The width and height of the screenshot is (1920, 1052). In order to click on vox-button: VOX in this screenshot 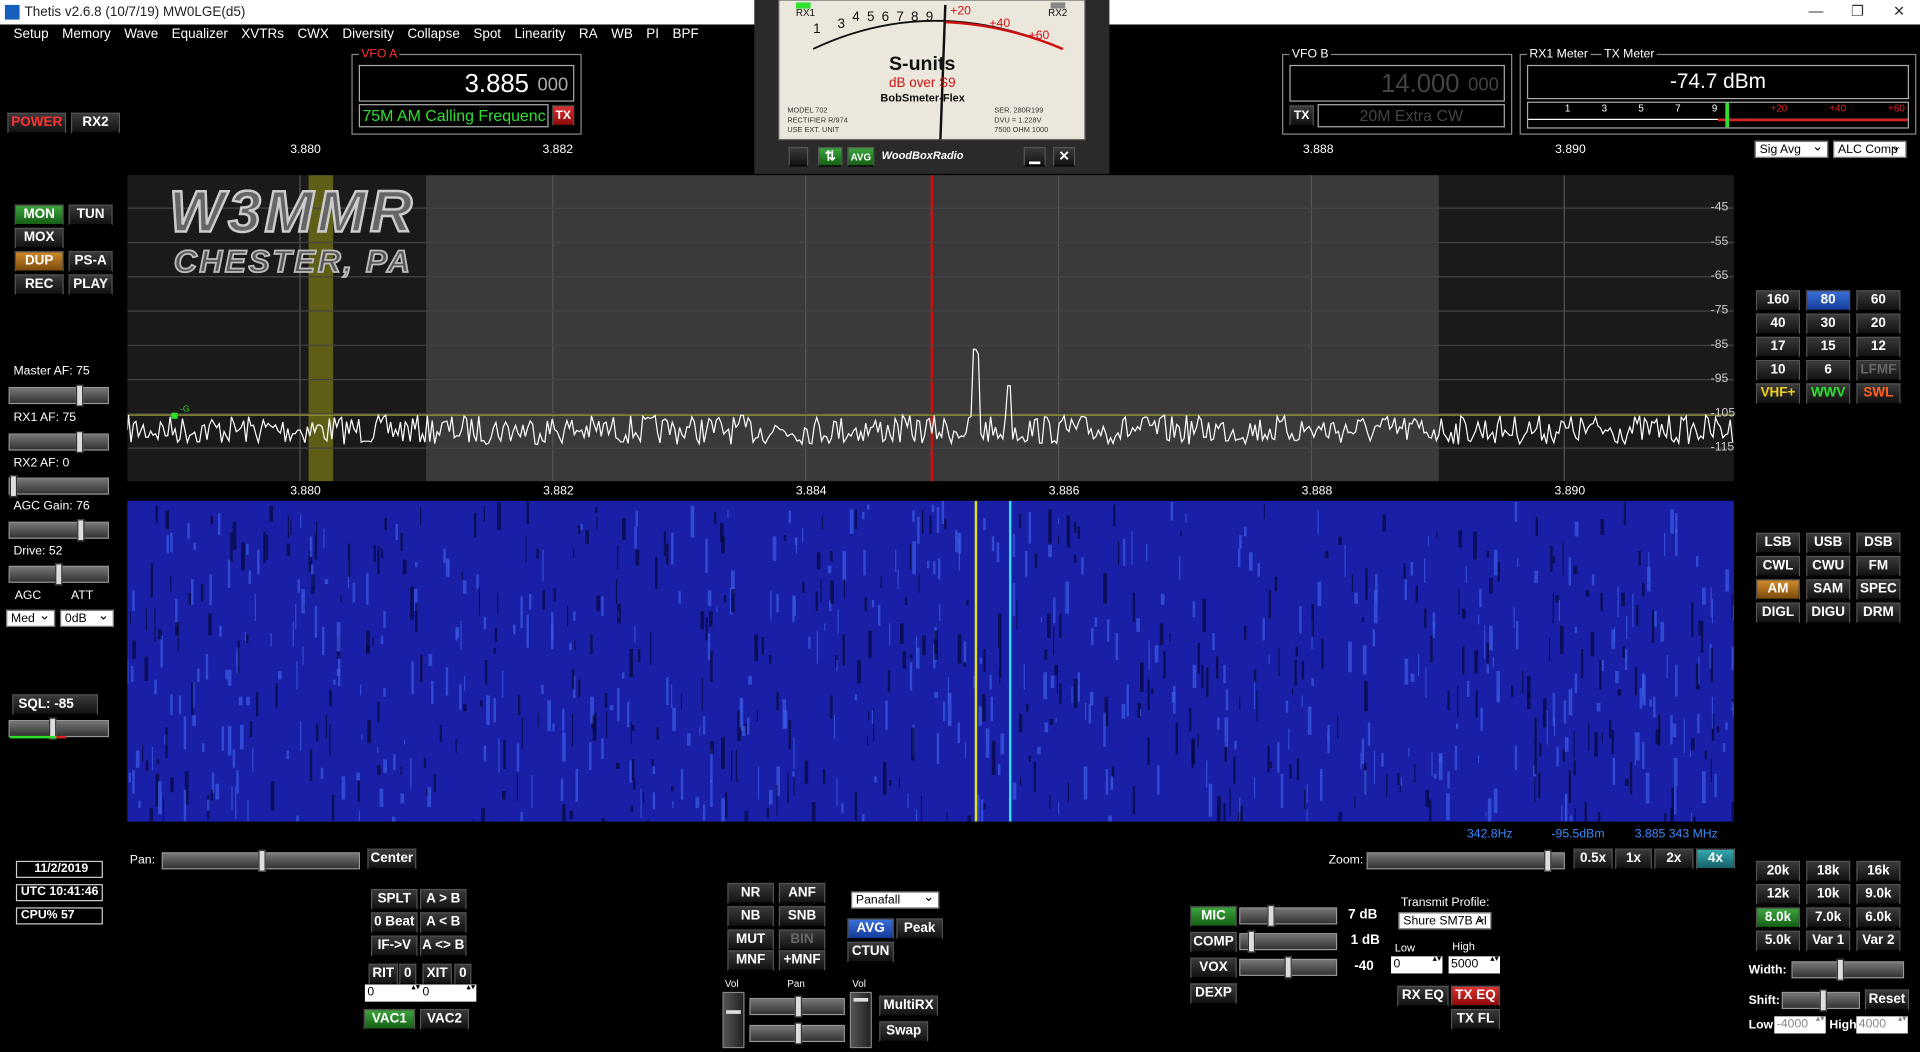, I will do `click(1213, 968)`.